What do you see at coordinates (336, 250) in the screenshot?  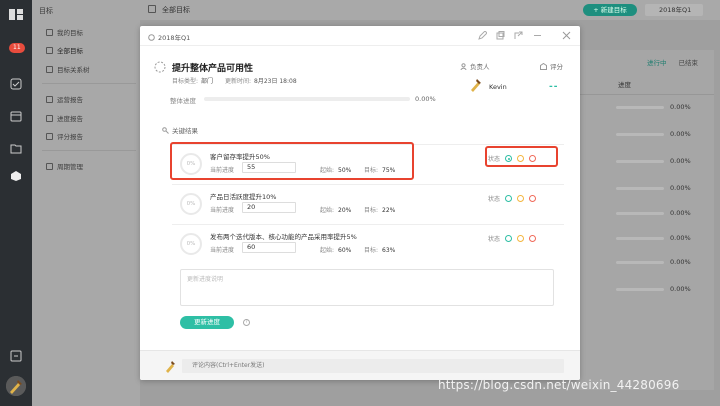 I see `kr-start: 起始: 60%` at bounding box center [336, 250].